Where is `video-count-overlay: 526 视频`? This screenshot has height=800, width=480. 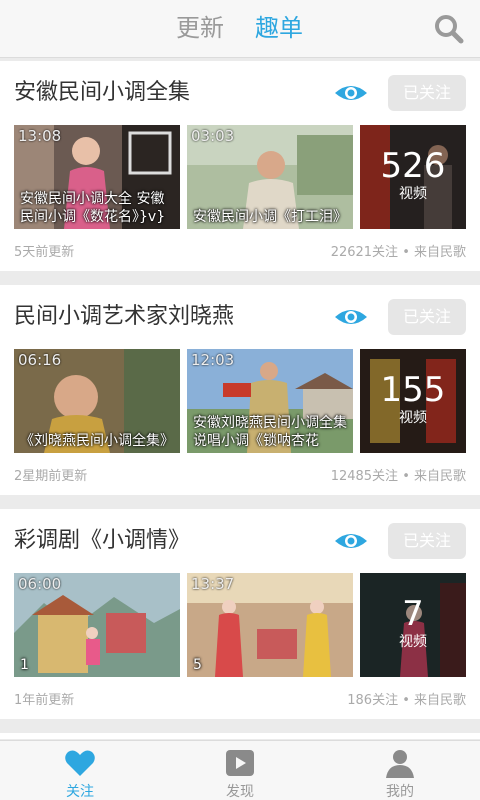
video-count-overlay: 526 视频 is located at coordinates (413, 177).